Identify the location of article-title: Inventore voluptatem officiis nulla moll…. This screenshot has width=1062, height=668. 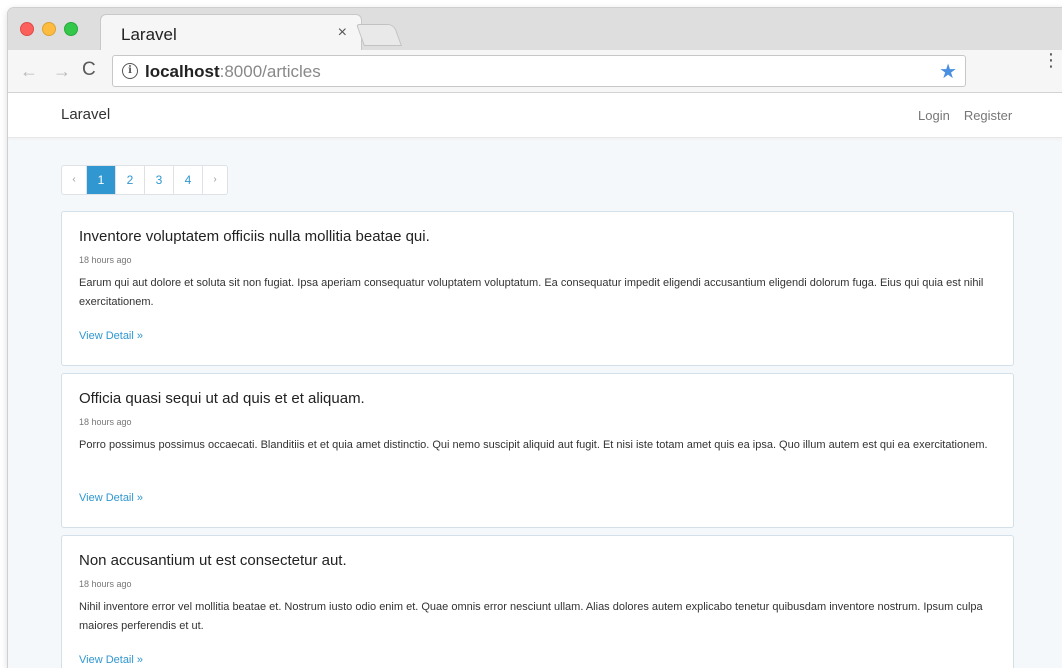
(254, 236).